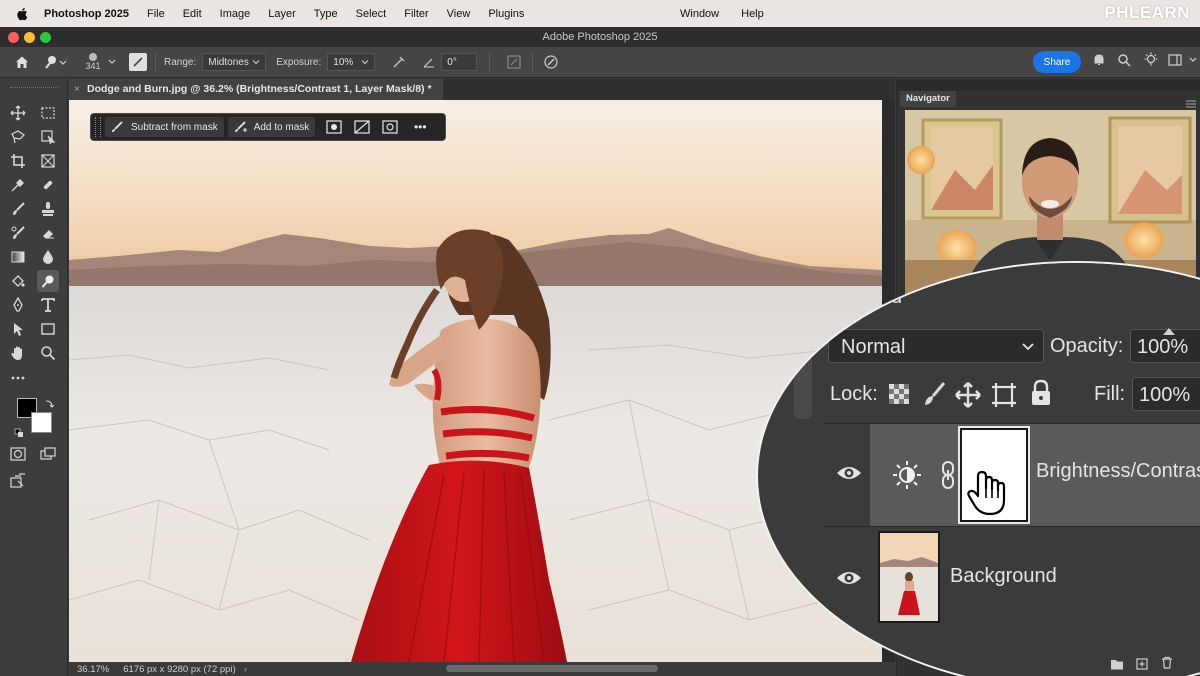 This screenshot has height=676, width=1200. I want to click on mask-link-icon, so click(948, 475).